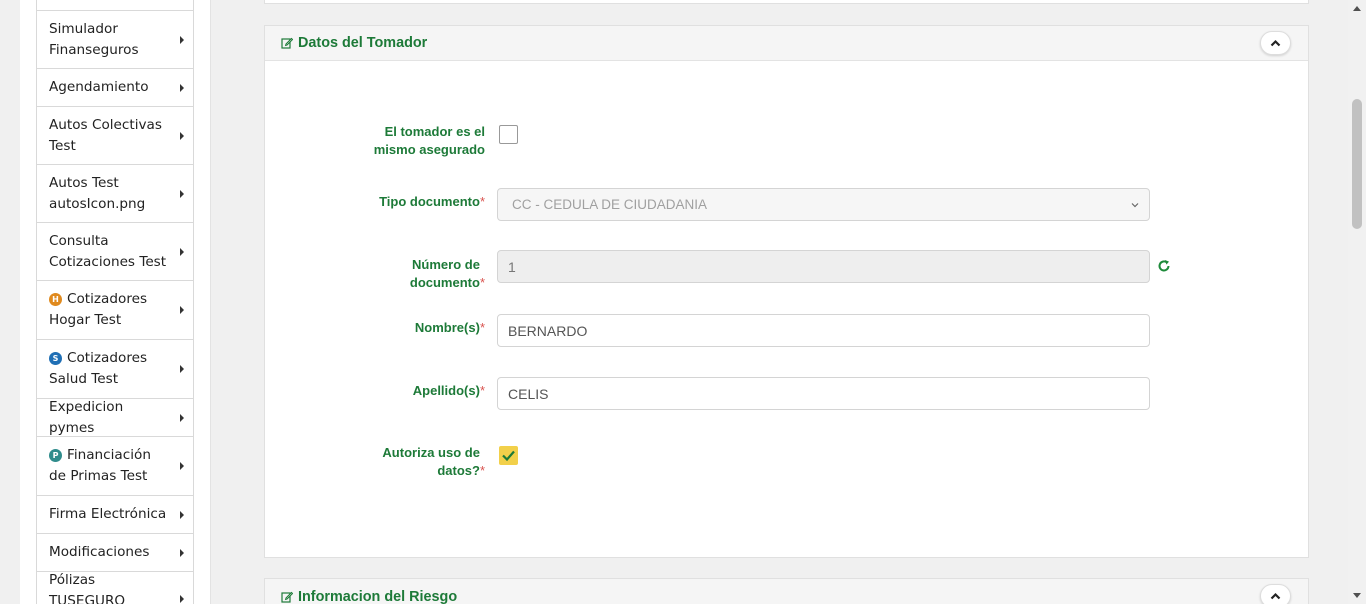 The width and height of the screenshot is (1366, 604). What do you see at coordinates (508, 134) in the screenshot?
I see `same-insured-checkbox` at bounding box center [508, 134].